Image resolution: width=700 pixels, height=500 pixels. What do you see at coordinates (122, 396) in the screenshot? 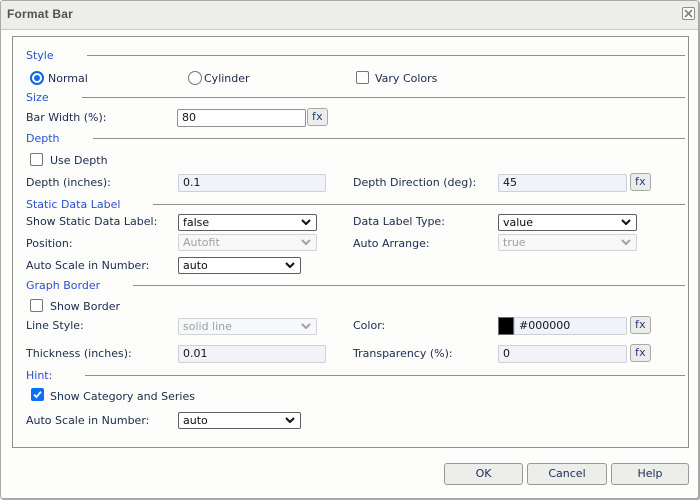
I see `checkbox-show-category-label: Show Category and Series` at bounding box center [122, 396].